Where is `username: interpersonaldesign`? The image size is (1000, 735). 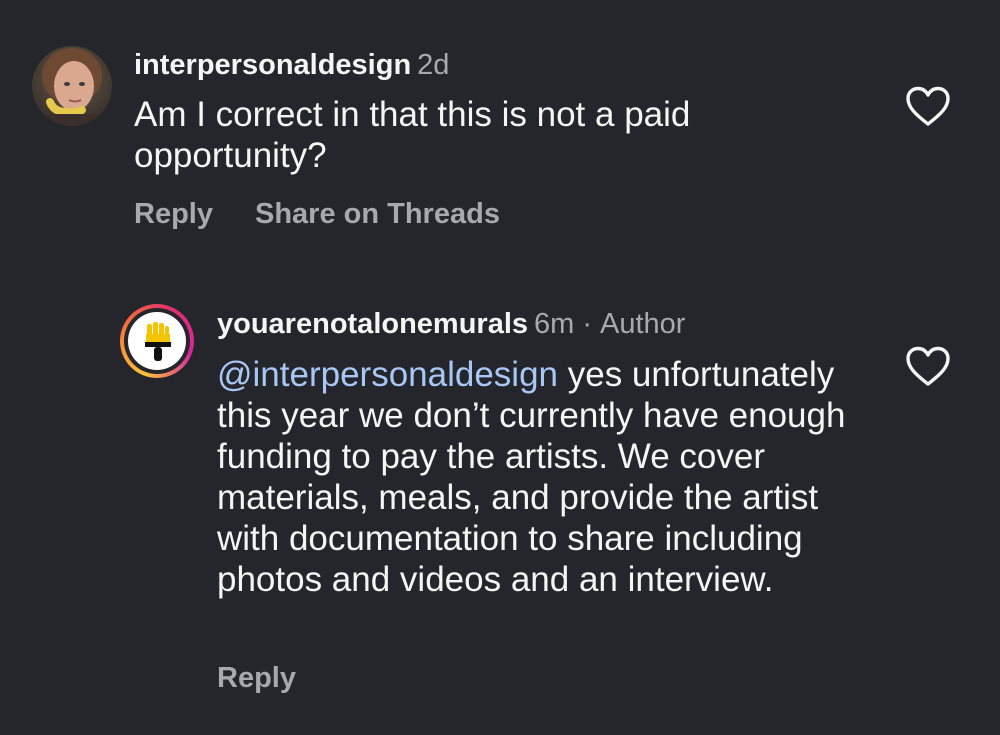
username: interpersonaldesign is located at coordinates (272, 65).